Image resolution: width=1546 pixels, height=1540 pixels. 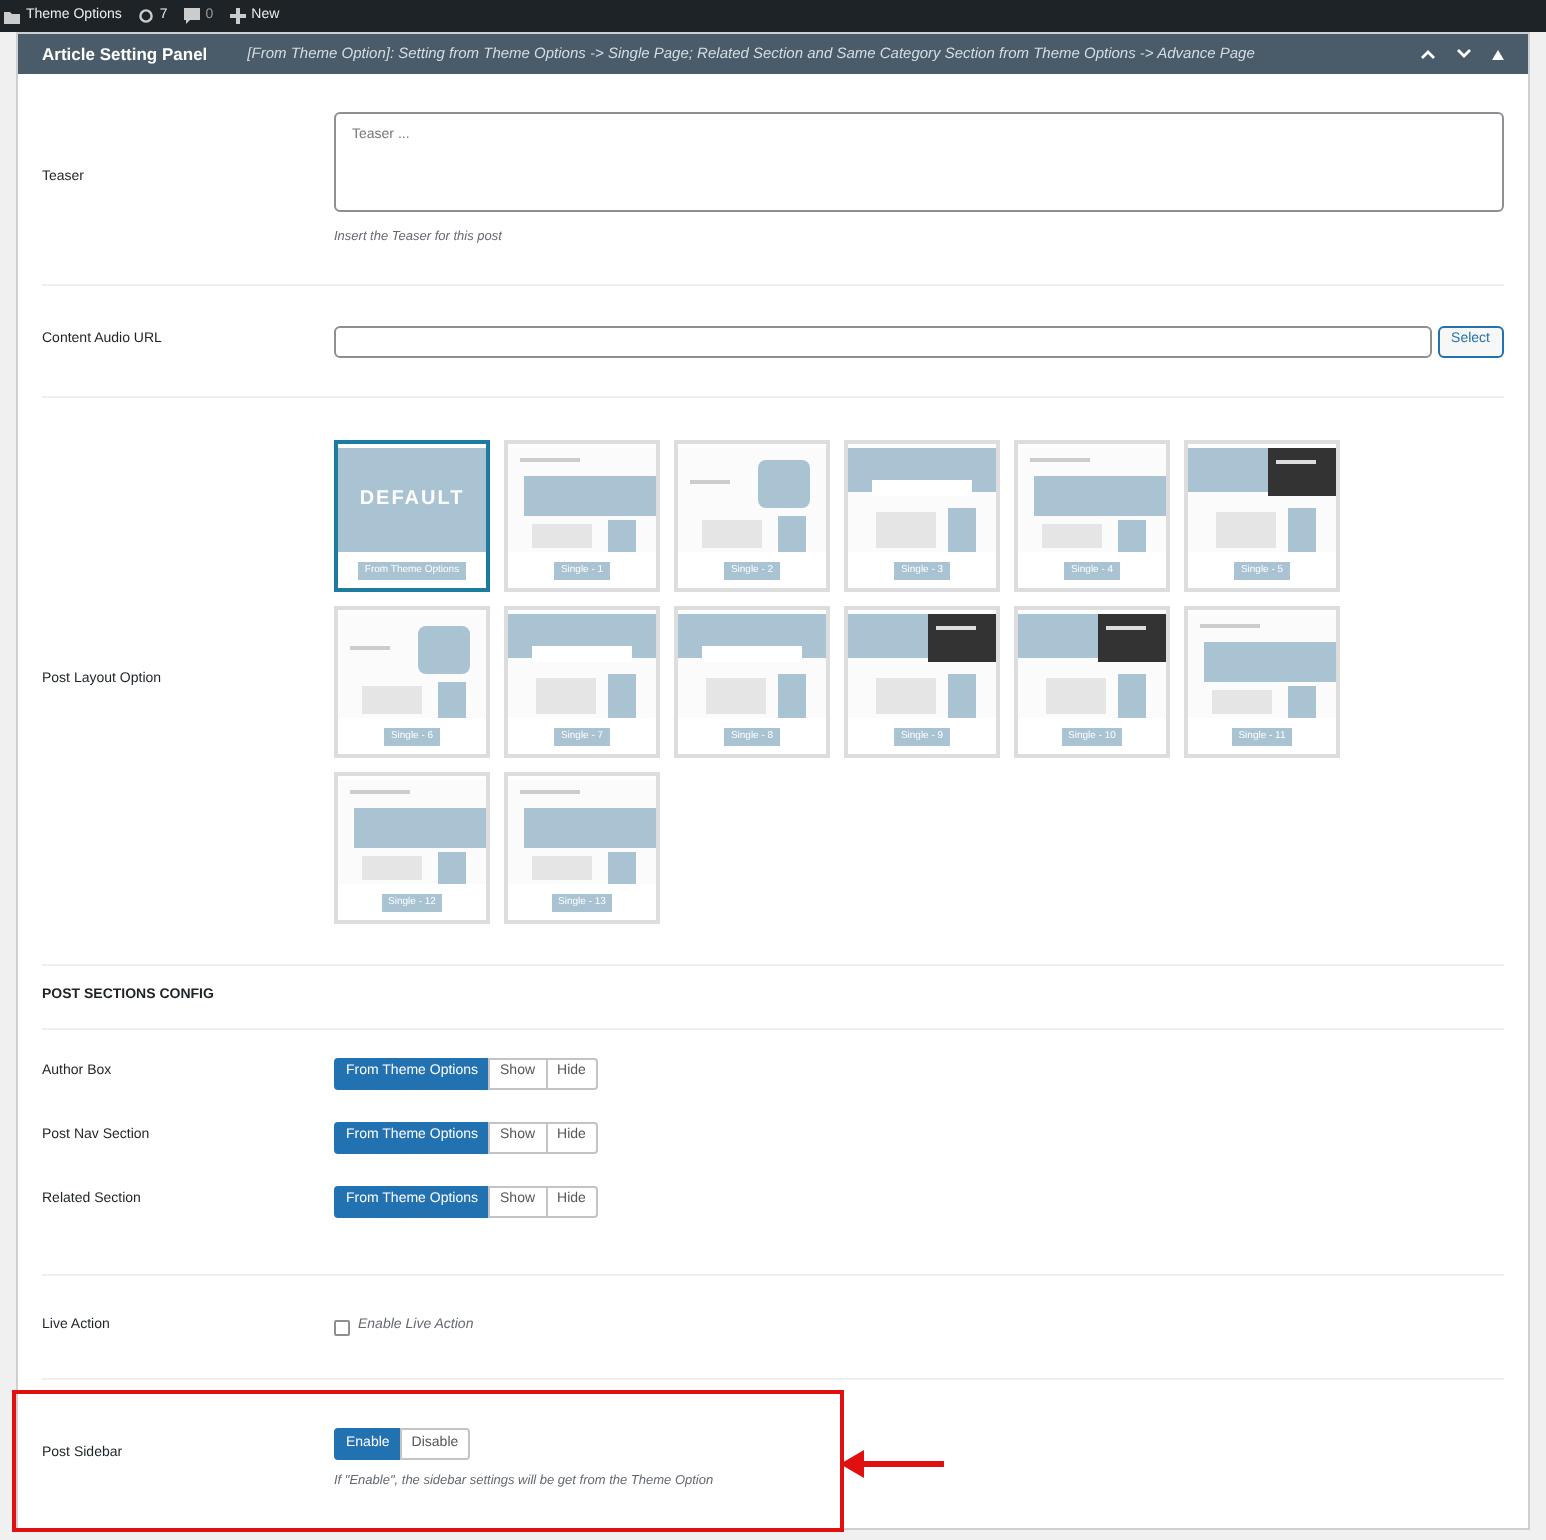 I want to click on refresh-icon, so click(x=145, y=16).